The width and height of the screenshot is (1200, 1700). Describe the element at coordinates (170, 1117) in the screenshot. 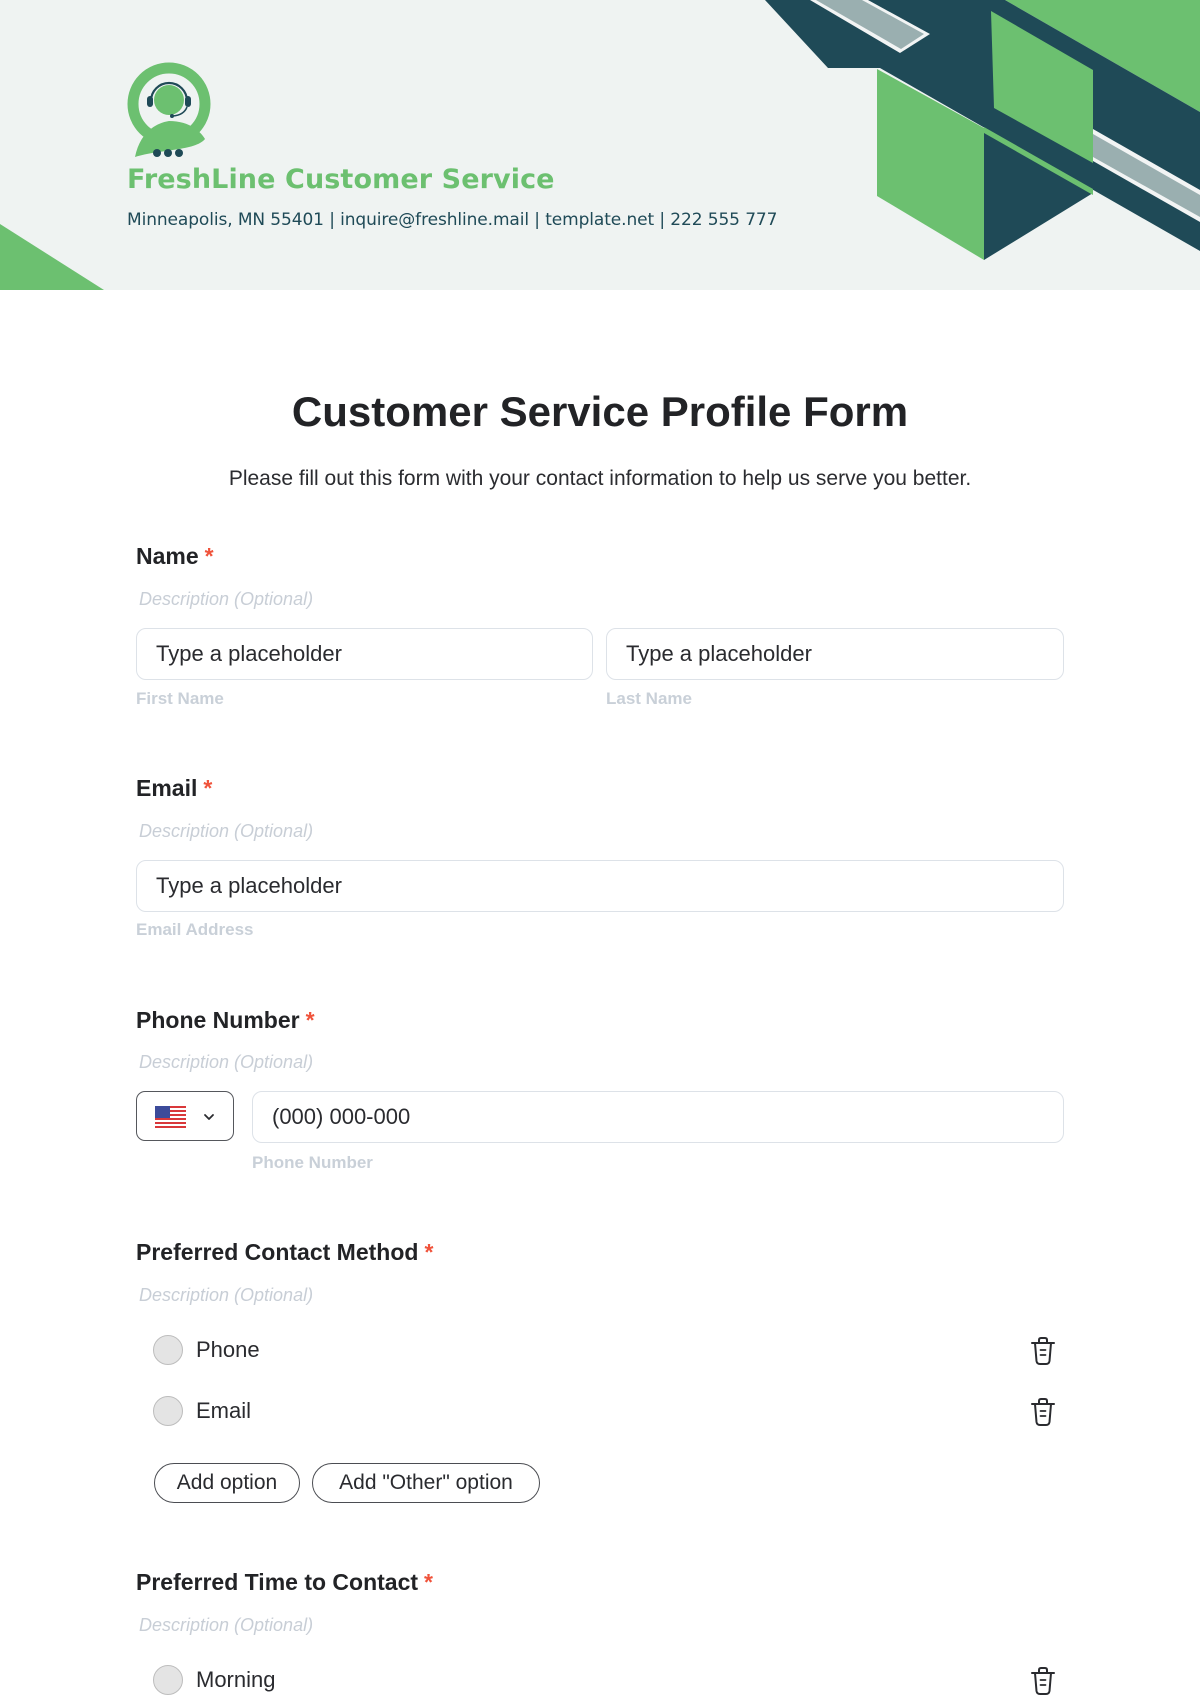

I see `us-flag-icon` at that location.